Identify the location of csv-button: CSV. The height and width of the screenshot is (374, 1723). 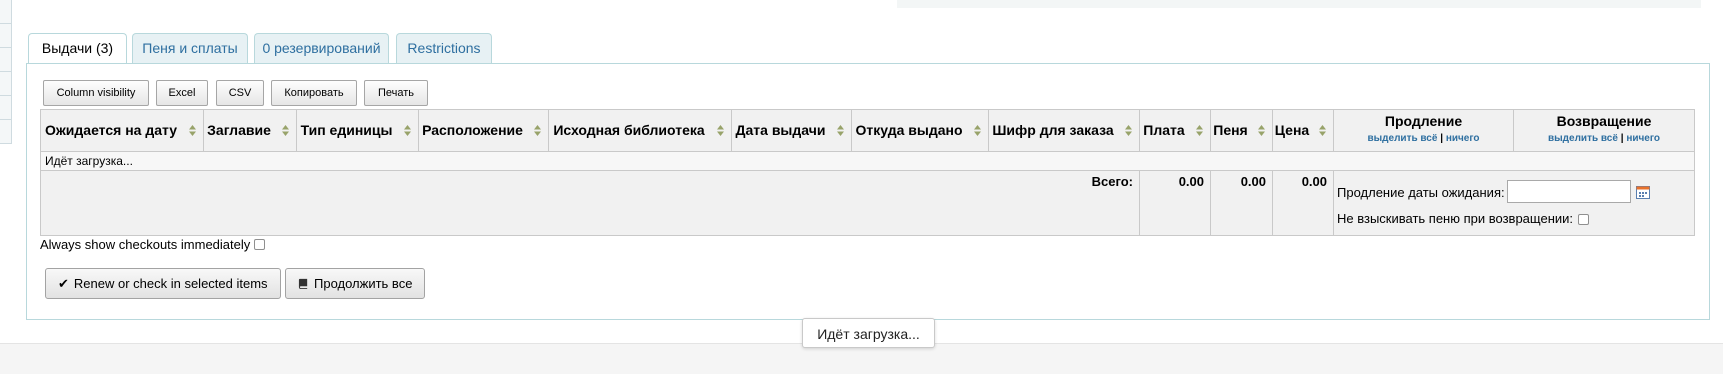
(240, 93).